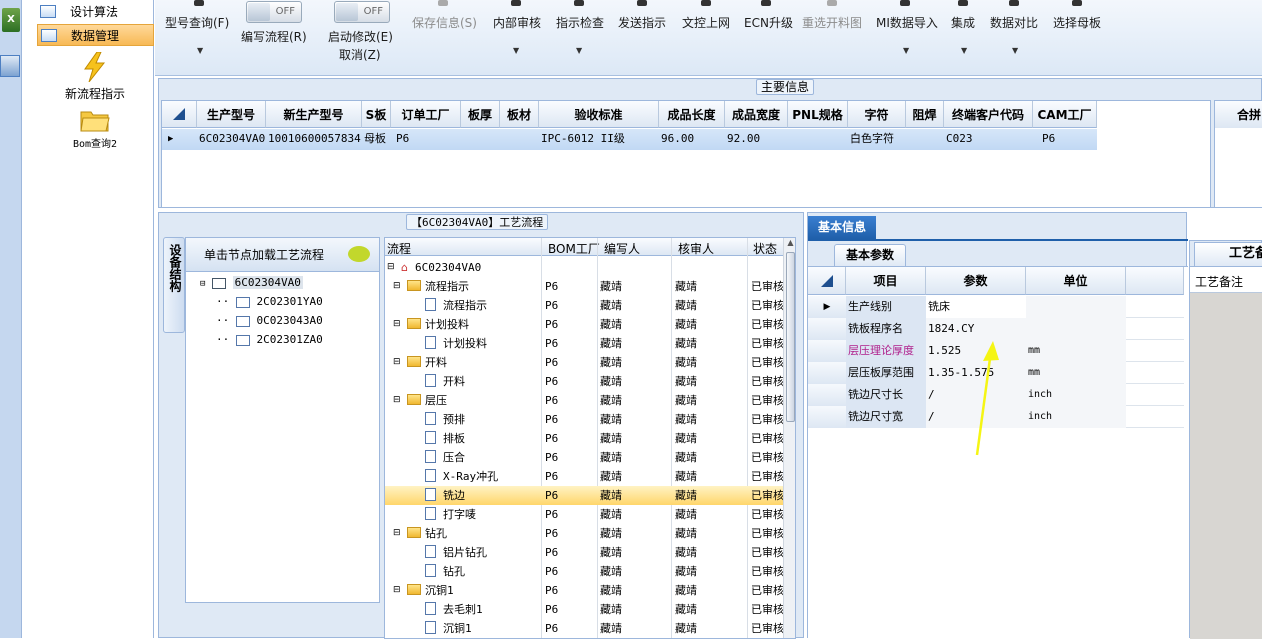 The image size is (1262, 639). What do you see at coordinates (789, 242) in the screenshot?
I see `scroll-up-icon: ▲` at bounding box center [789, 242].